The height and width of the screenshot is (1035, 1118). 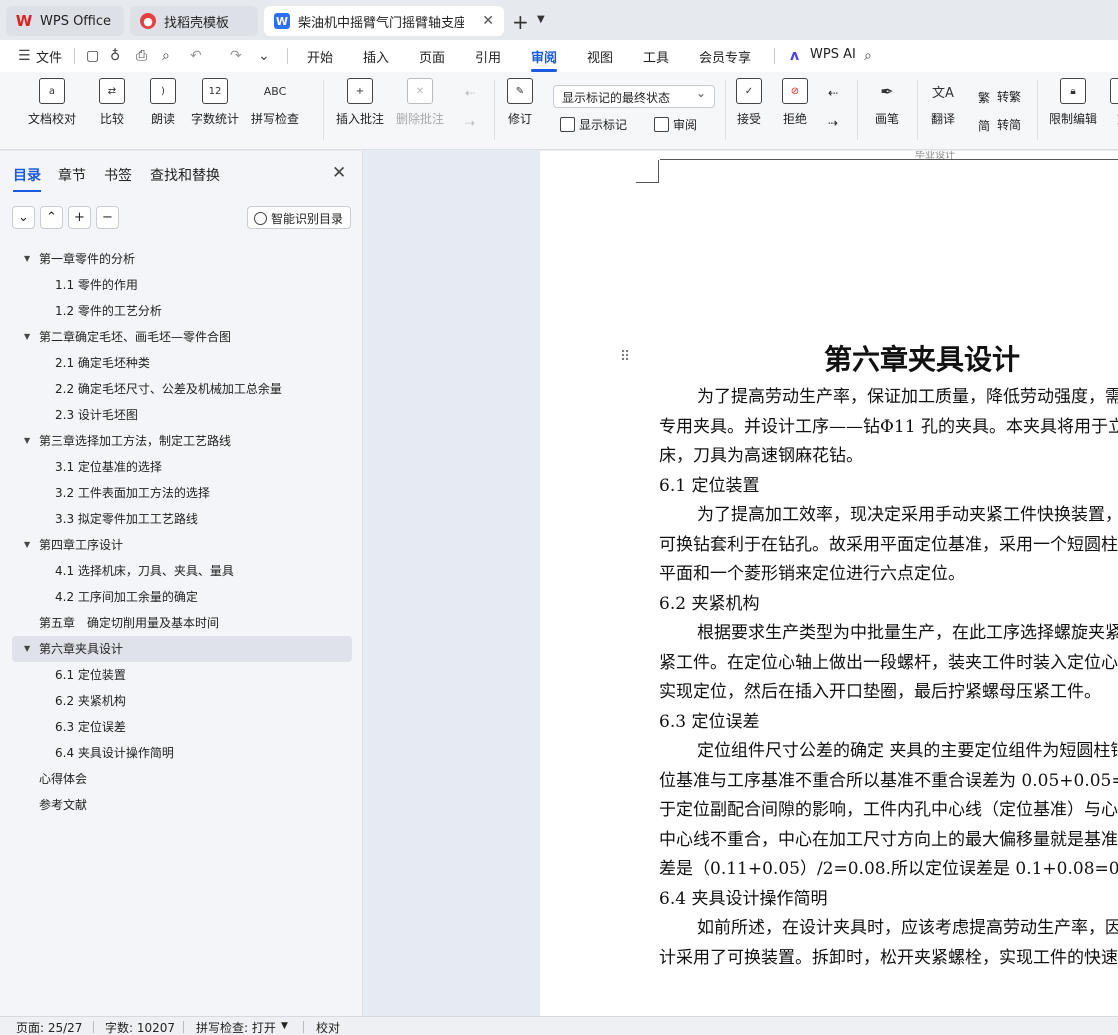 I want to click on doc-permission-button: 文, so click(x=1114, y=102).